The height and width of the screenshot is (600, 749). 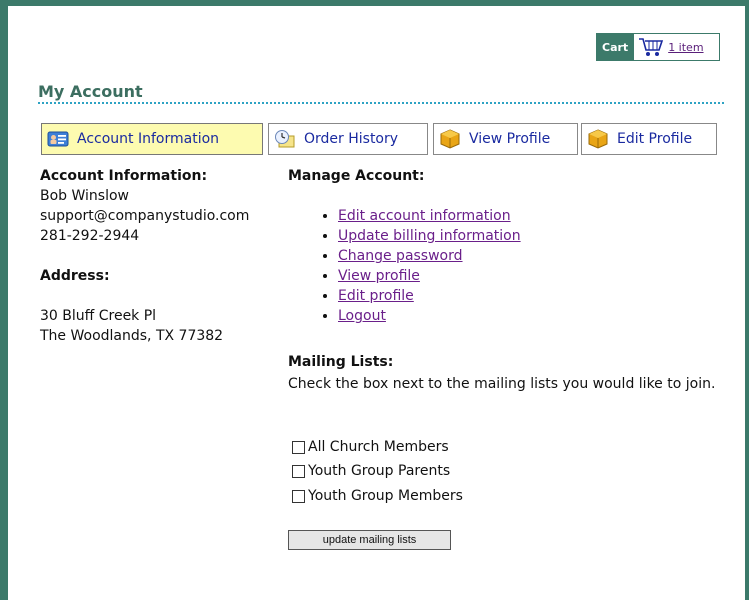 I want to click on account-email: support@companystudio.com, so click(x=145, y=216).